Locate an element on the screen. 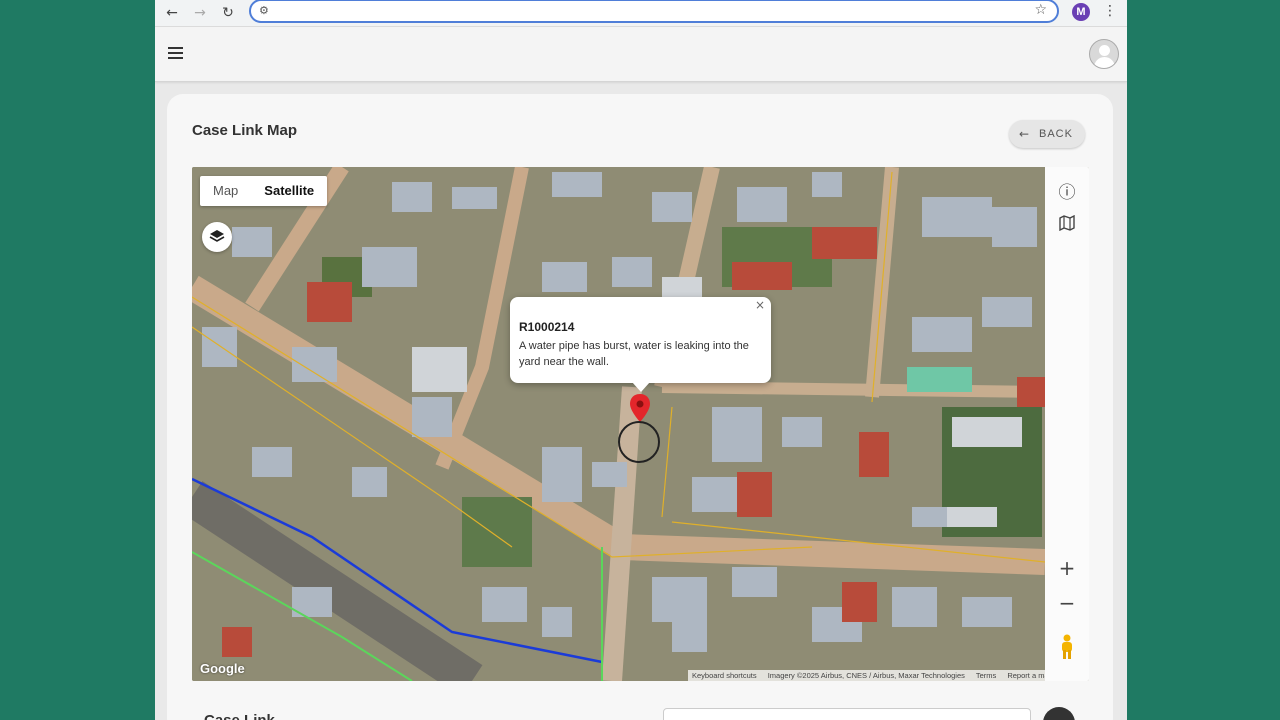 This screenshot has width=1280, height=720. layers-icon is located at coordinates (217, 236).